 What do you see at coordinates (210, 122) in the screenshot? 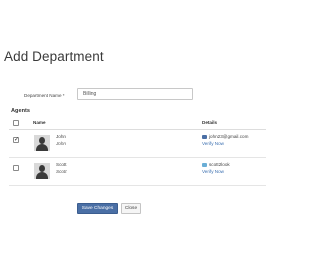
I see `column-header-details: Details` at bounding box center [210, 122].